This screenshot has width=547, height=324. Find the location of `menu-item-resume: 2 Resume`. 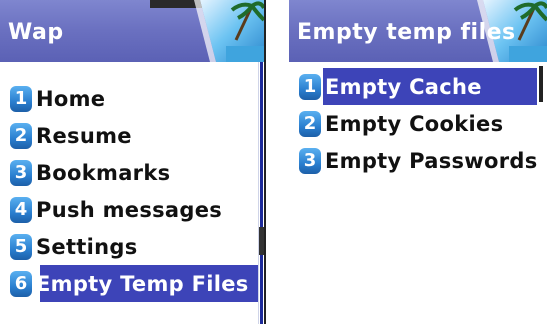

menu-item-resume: 2 Resume is located at coordinates (129, 135).